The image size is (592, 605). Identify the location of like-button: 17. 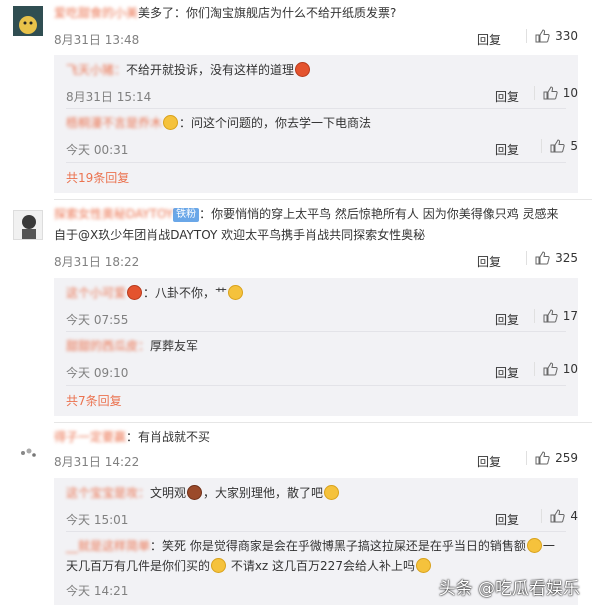
(555, 316).